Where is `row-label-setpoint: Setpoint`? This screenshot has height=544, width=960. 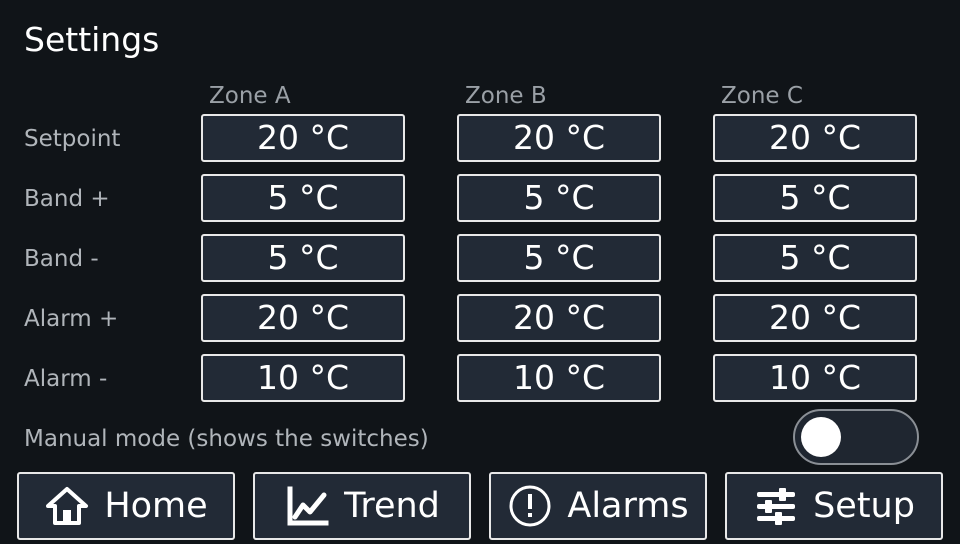
row-label-setpoint: Setpoint is located at coordinates (72, 139).